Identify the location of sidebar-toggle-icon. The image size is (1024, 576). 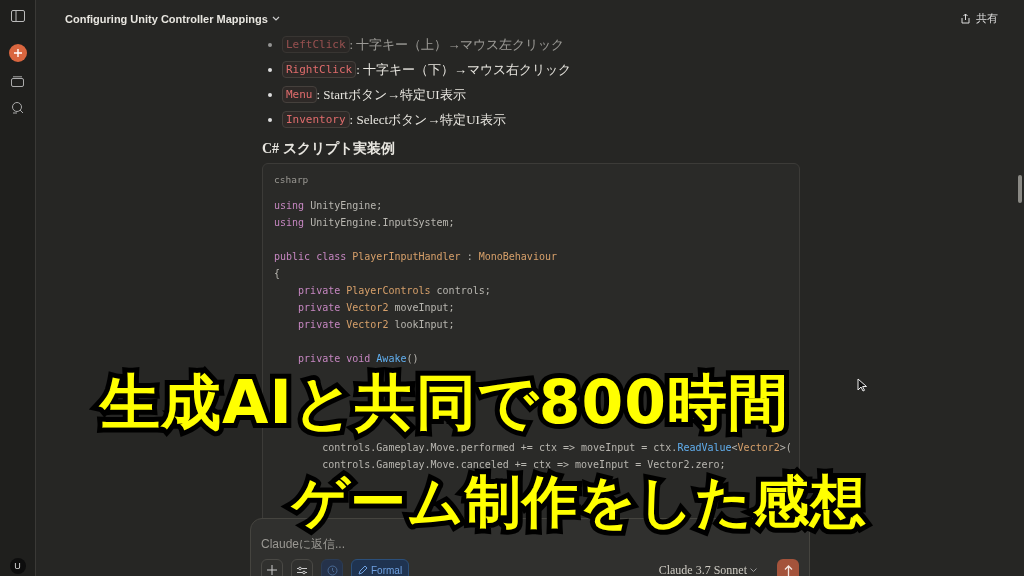
(17, 16).